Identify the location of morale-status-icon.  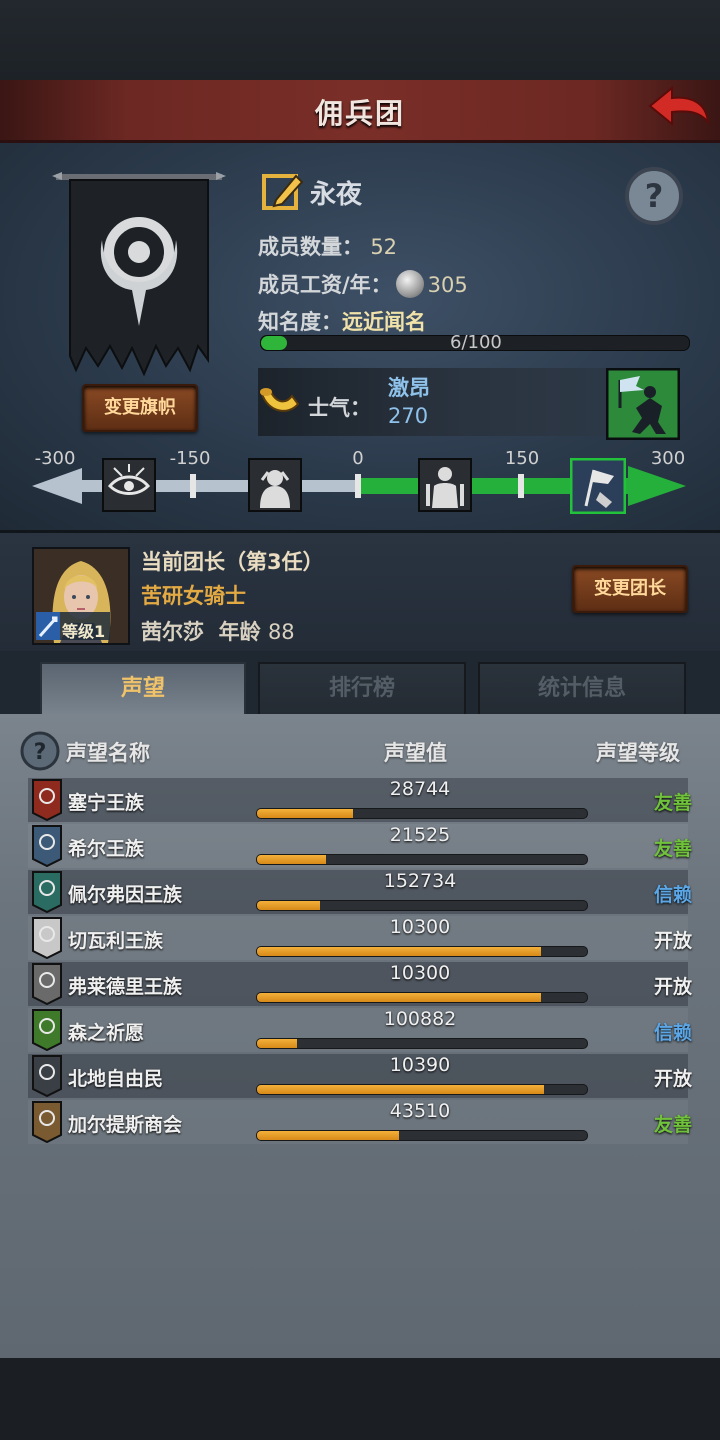
(643, 404).